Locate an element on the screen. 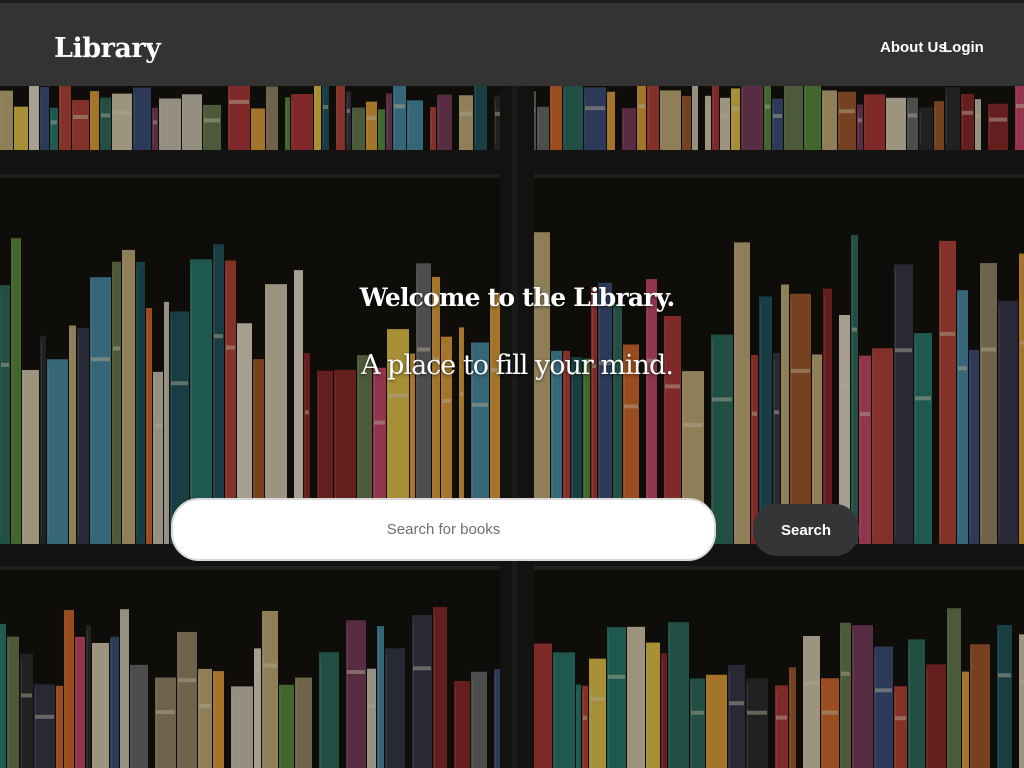 This screenshot has width=1024, height=768. search-input is located at coordinates (443, 529).